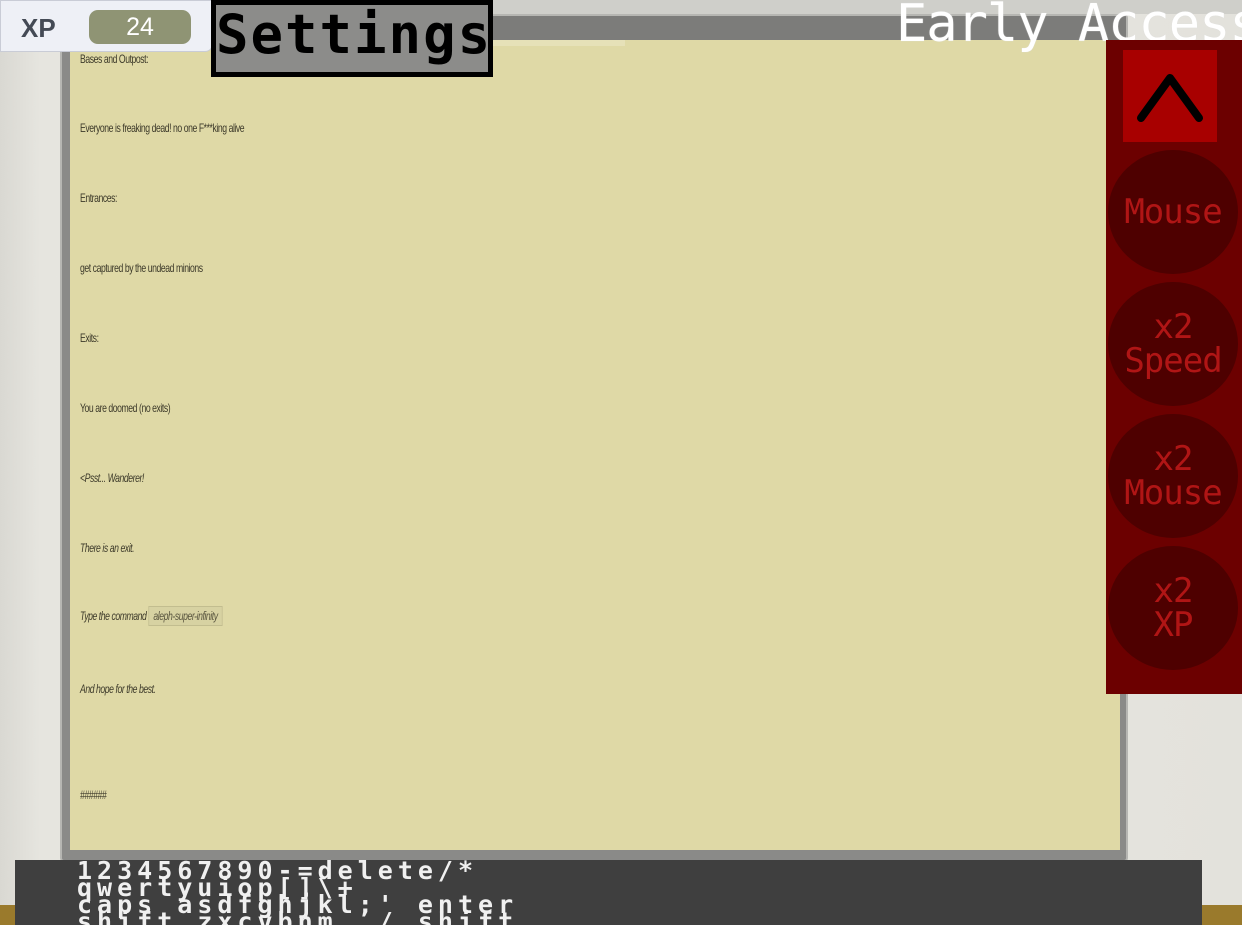 The width and height of the screenshot is (1242, 925). Describe the element at coordinates (107, 548) in the screenshot. I see `doc-line-there-is-exit: There is an exit.` at that location.